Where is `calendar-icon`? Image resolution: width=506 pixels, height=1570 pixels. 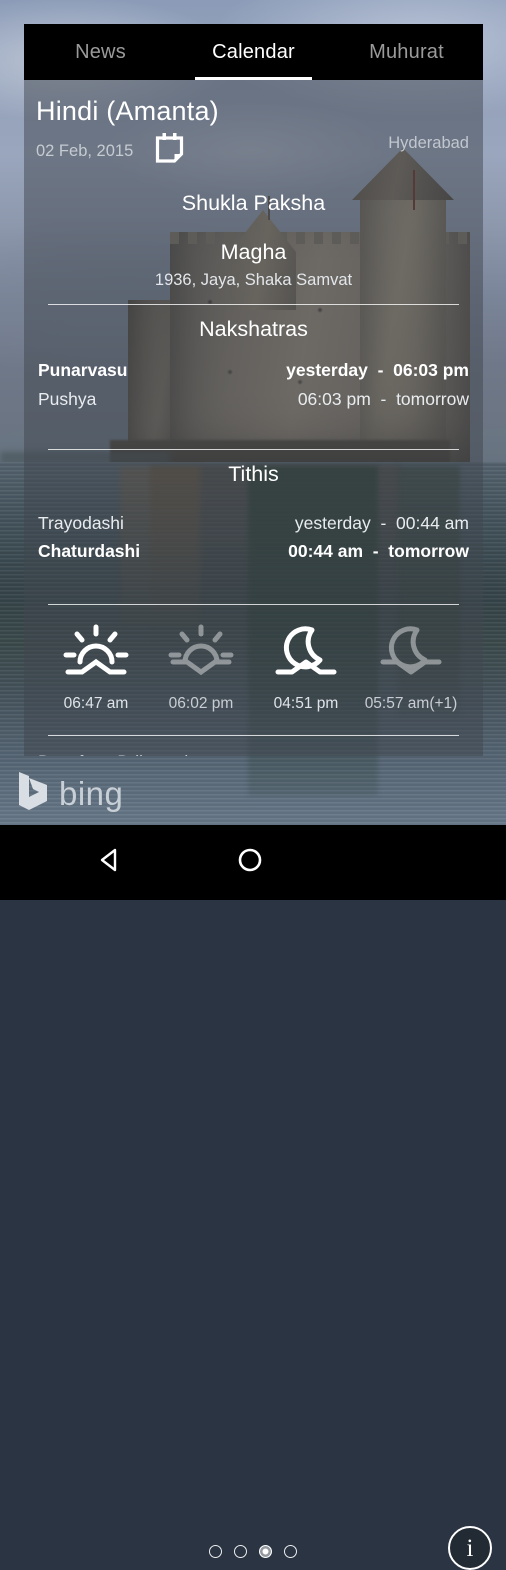 calendar-icon is located at coordinates (170, 151).